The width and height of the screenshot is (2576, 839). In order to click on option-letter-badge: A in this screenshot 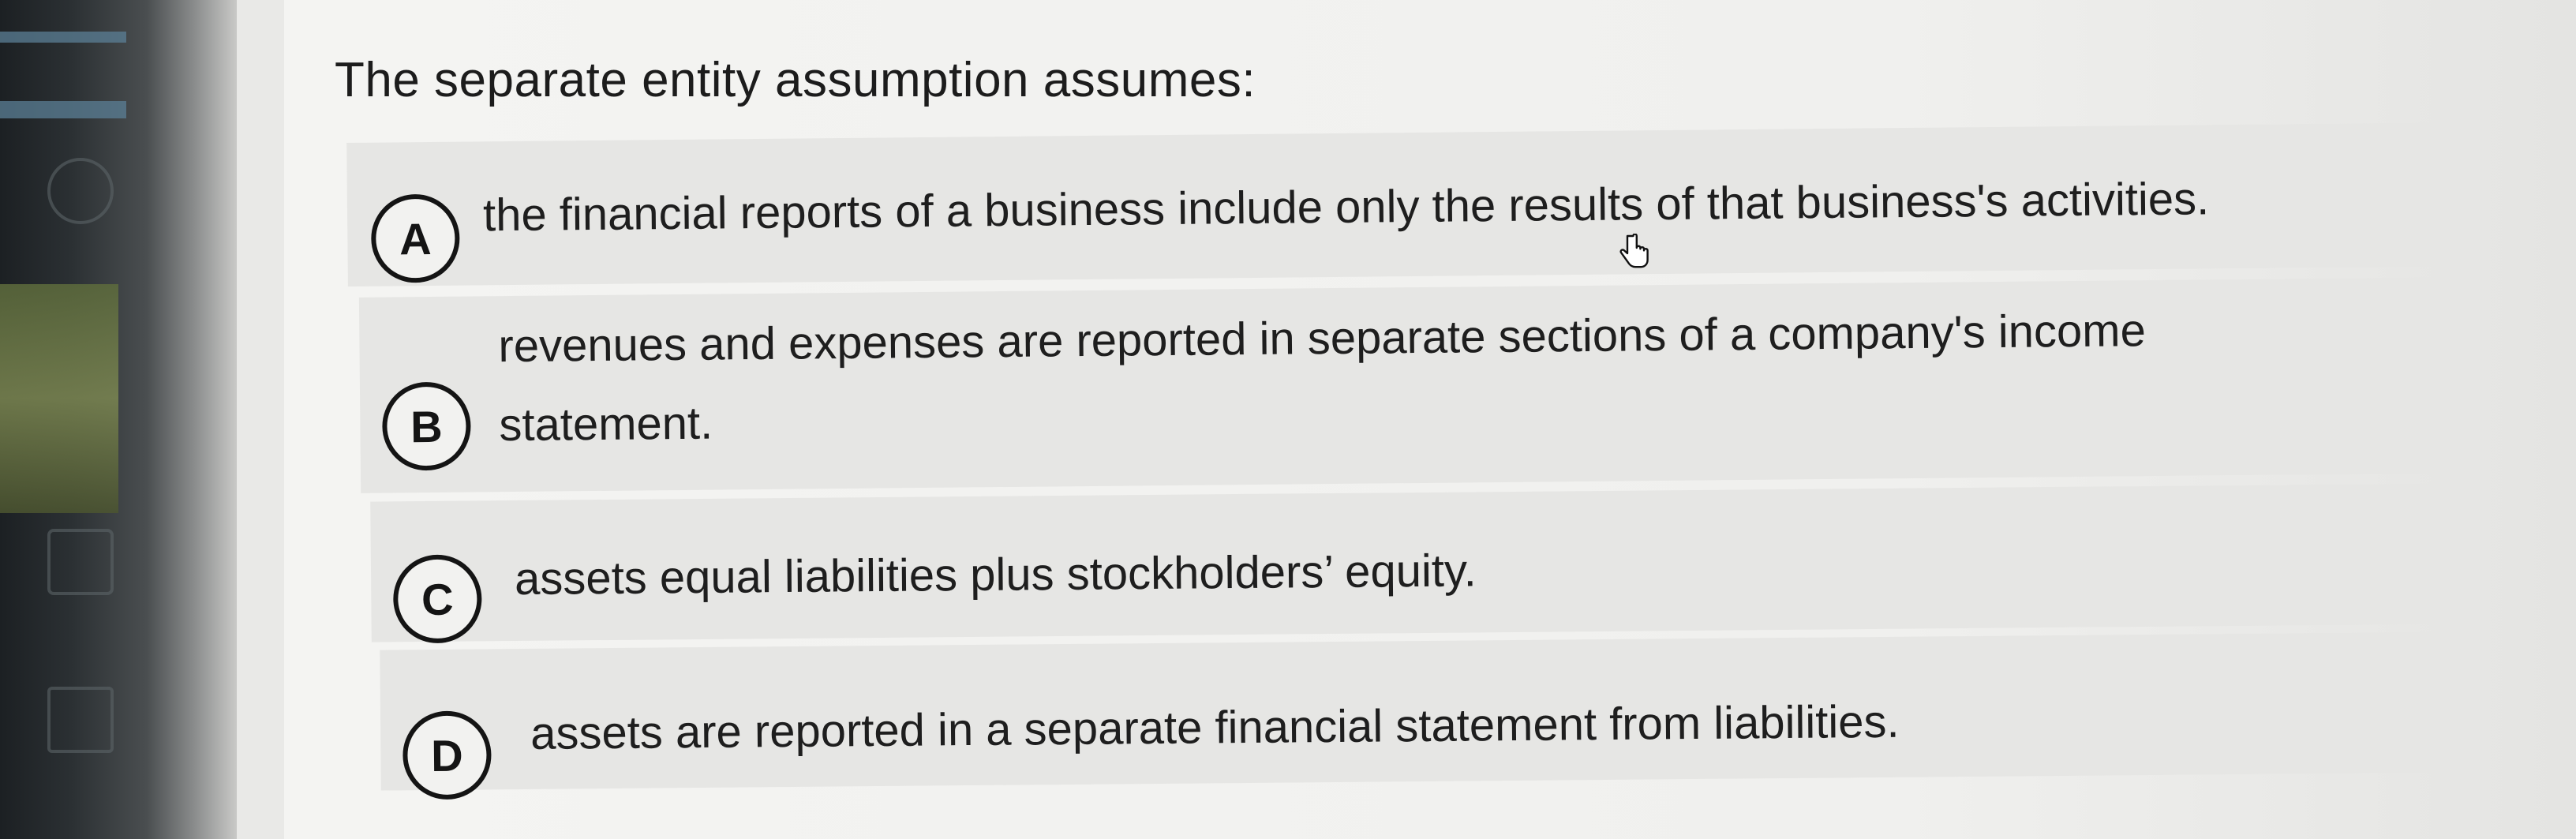, I will do `click(415, 238)`.